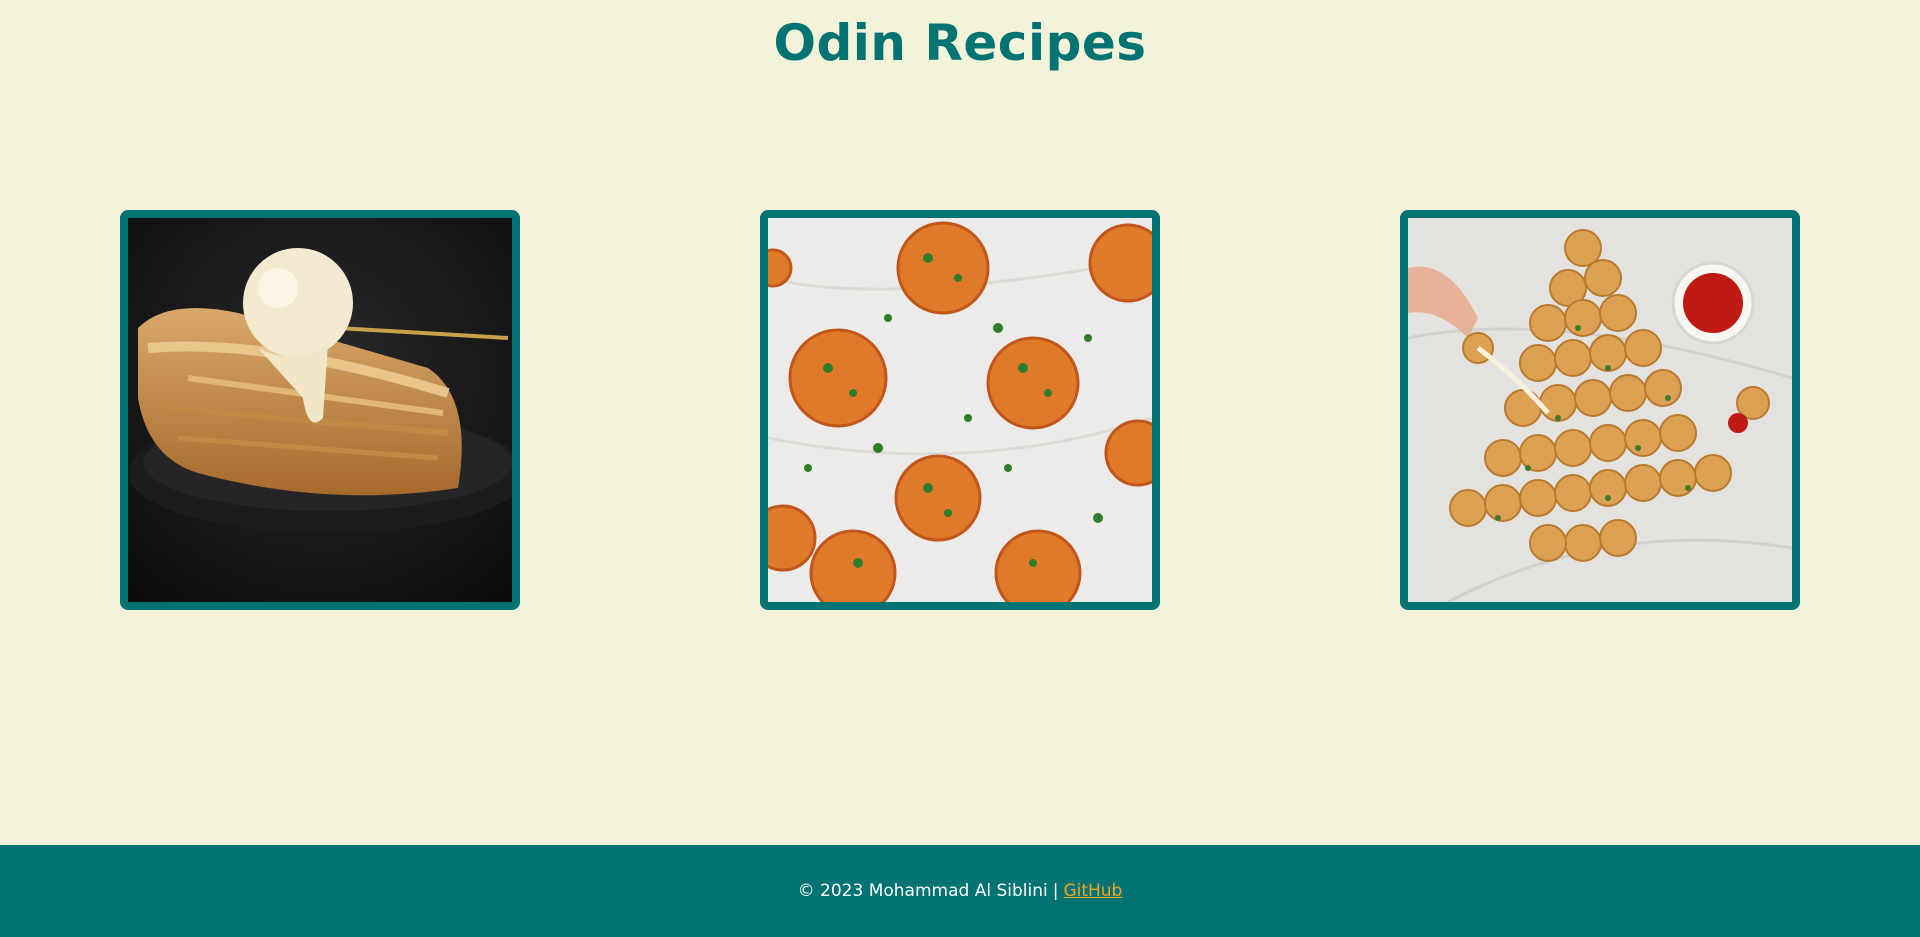 This screenshot has width=1920, height=937. I want to click on cheese-balls-image, so click(960, 410).